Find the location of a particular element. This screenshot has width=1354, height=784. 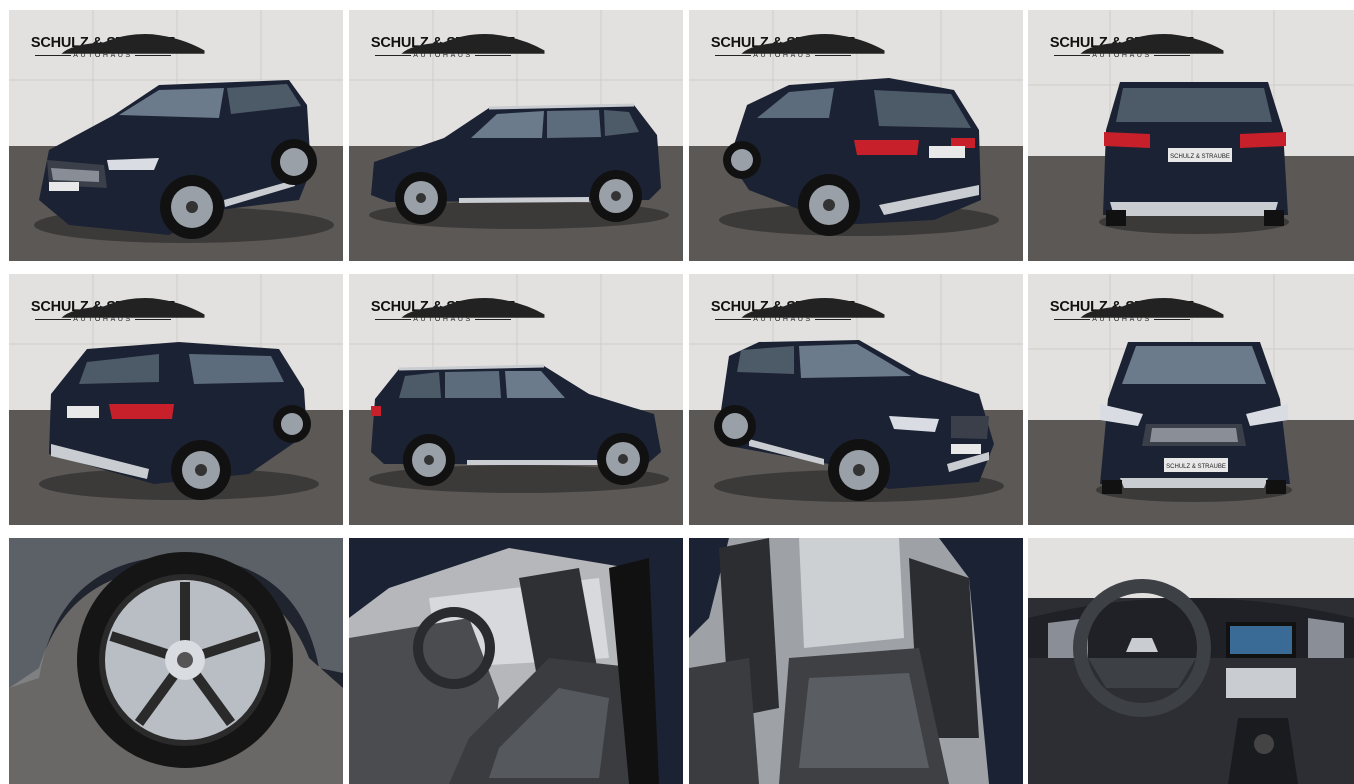

photo-tile-left-side: SCHULZ & STRAUBE AUTOHAUS is located at coordinates (516, 135).